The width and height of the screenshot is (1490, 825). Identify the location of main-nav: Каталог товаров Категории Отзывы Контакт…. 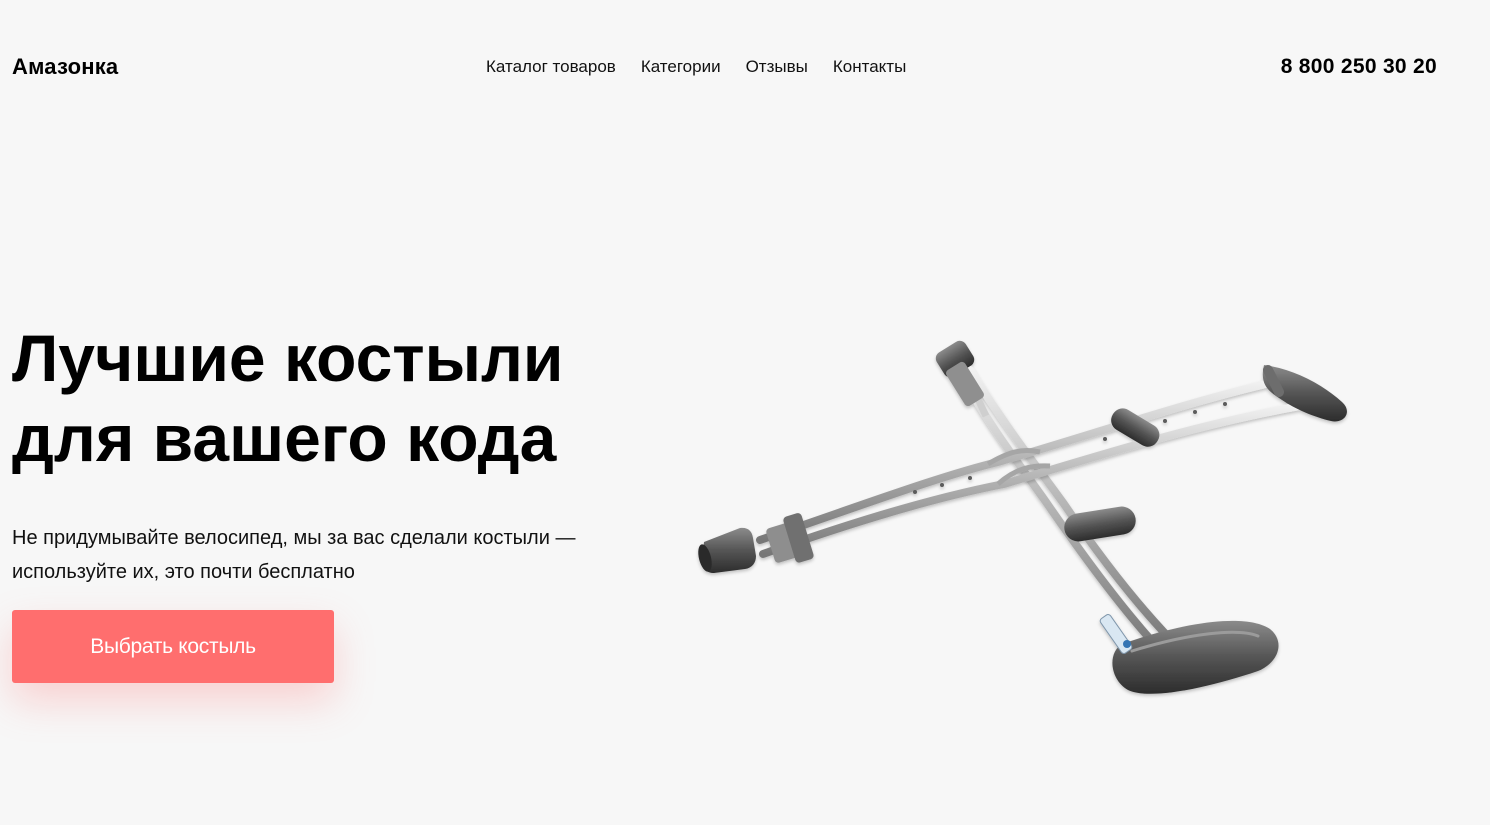
(708, 67).